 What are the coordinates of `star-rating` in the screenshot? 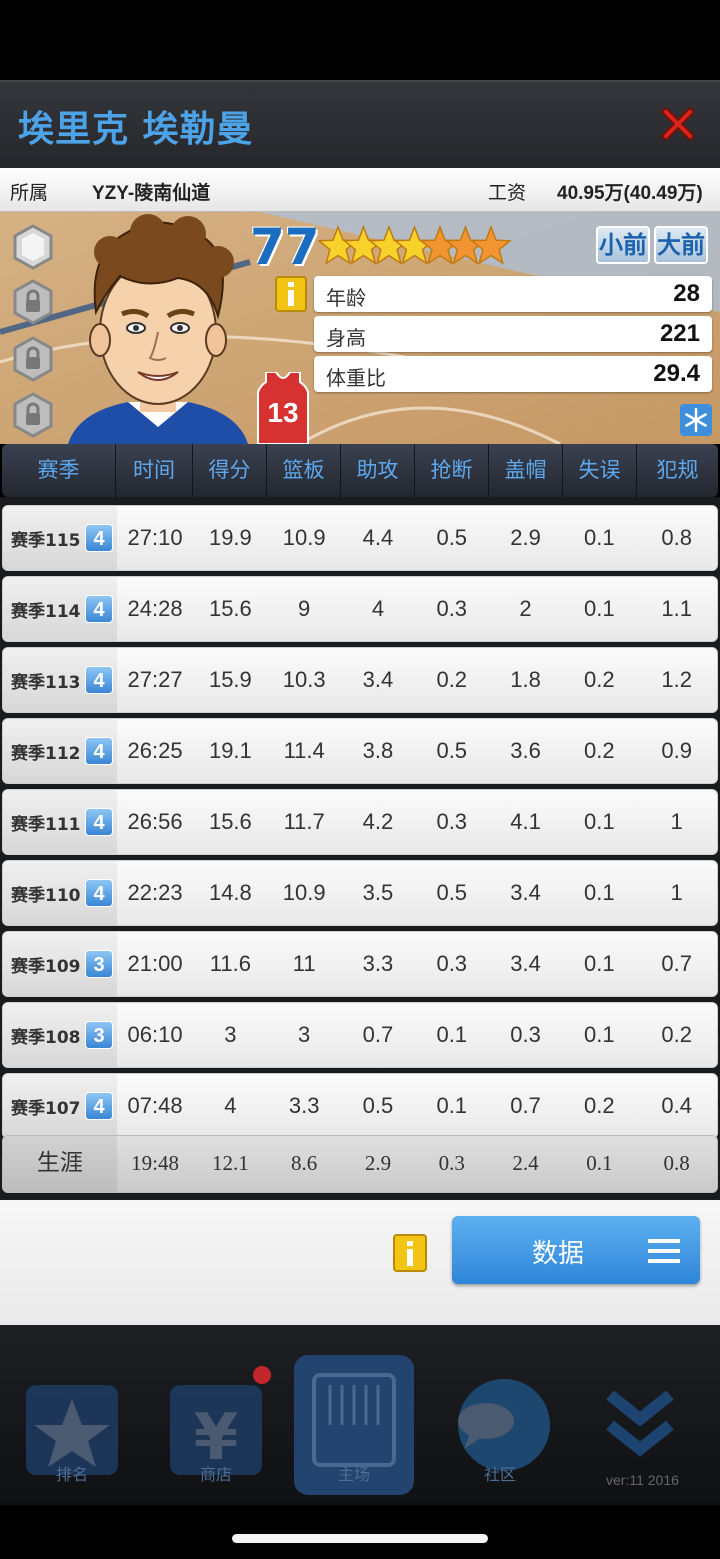 It's located at (415, 244).